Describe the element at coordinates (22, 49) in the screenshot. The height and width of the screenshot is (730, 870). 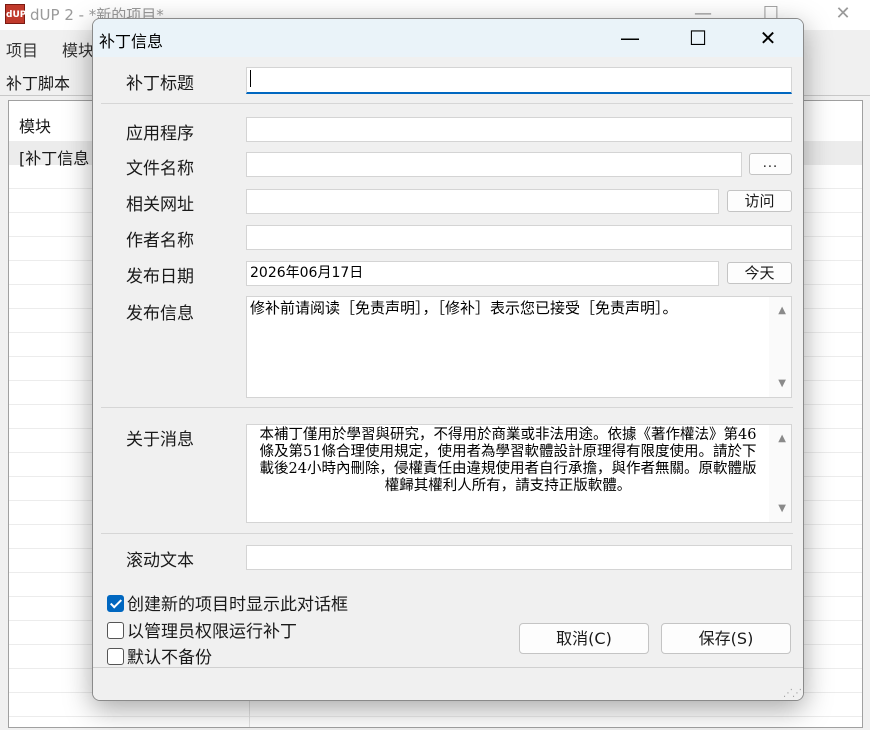
I see `menu-project: 项目` at that location.